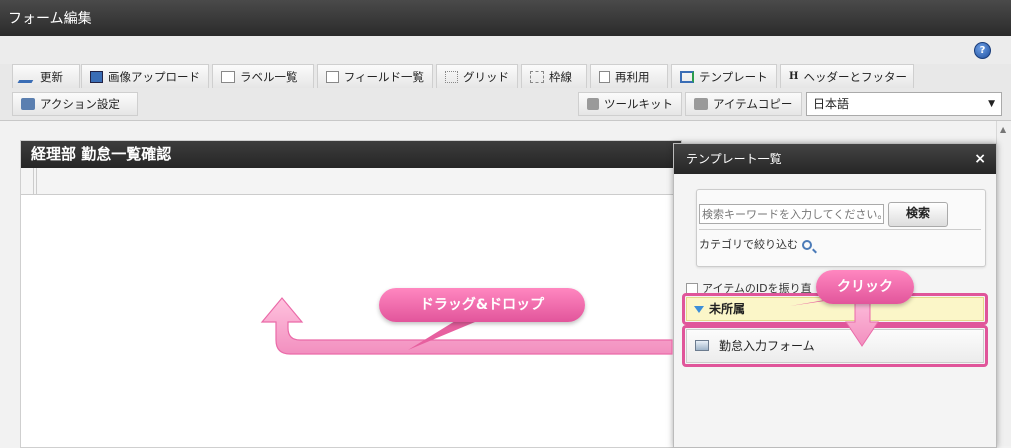 This screenshot has width=1011, height=448. Describe the element at coordinates (375, 76) in the screenshot. I see `field-list-button: フィールド一覧` at that location.